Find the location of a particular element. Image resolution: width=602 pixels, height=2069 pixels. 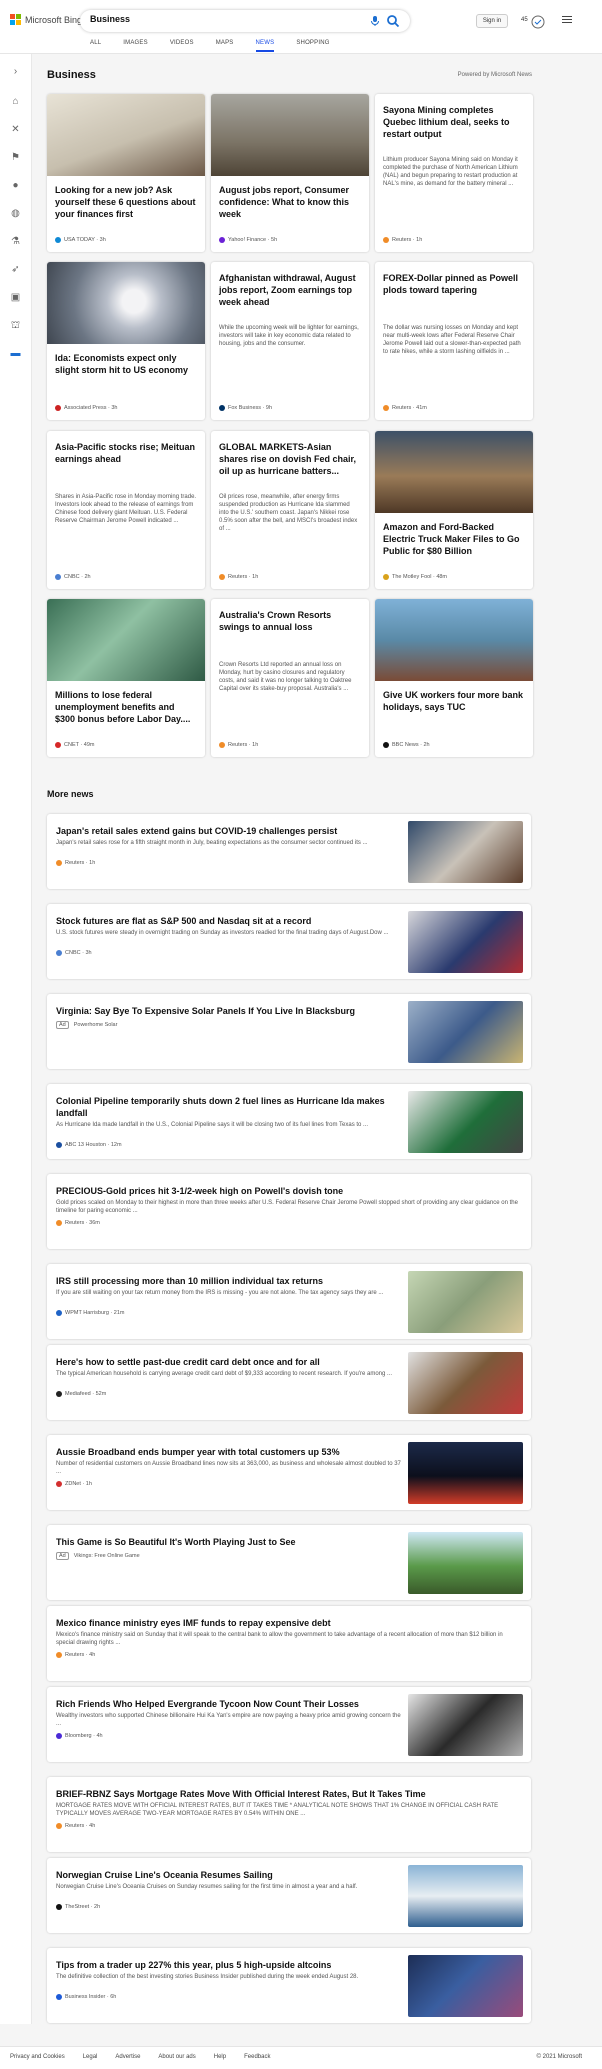

business-icon: ▬ is located at coordinates (15, 353).